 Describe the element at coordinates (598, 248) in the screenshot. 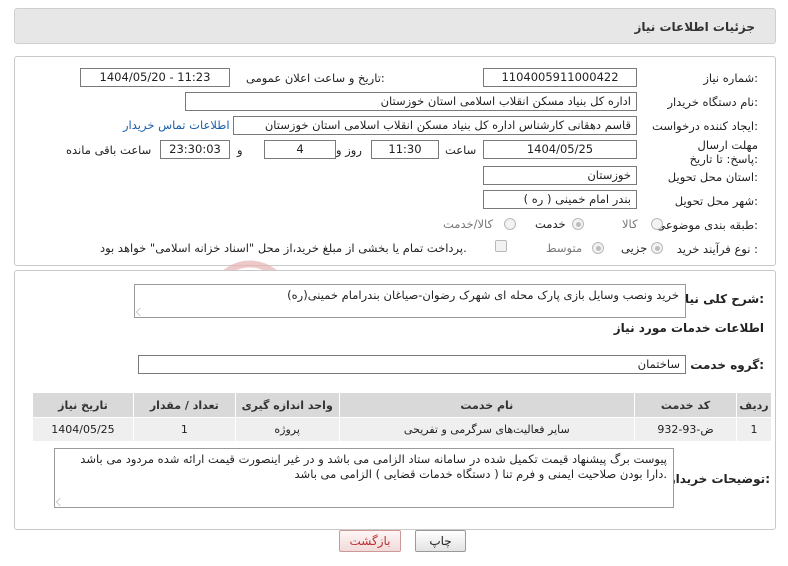

I see `process-motevaset-radio` at that location.